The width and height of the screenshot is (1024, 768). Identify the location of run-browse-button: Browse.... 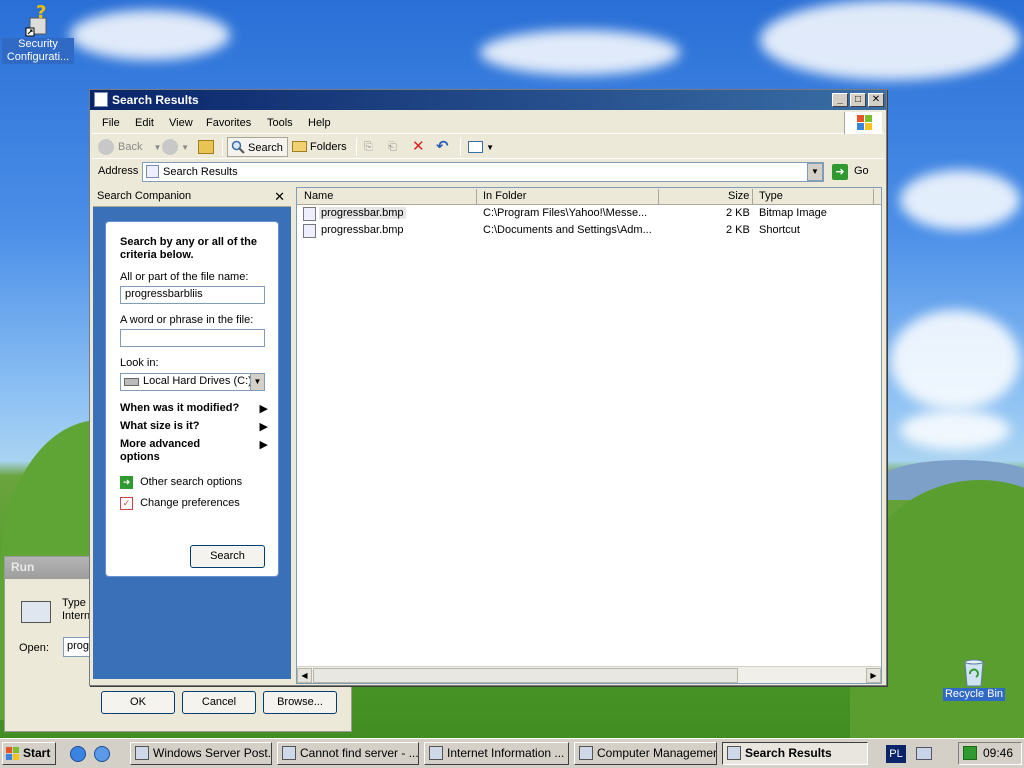
(300, 702).